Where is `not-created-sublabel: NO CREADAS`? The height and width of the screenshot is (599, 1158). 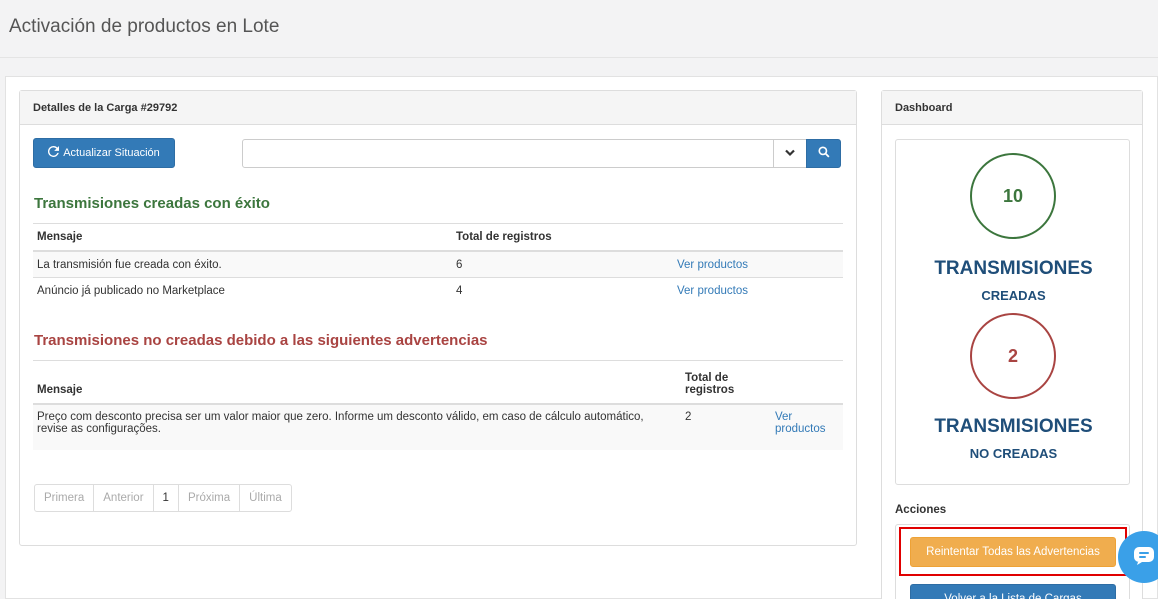 not-created-sublabel: NO CREADAS is located at coordinates (1013, 453).